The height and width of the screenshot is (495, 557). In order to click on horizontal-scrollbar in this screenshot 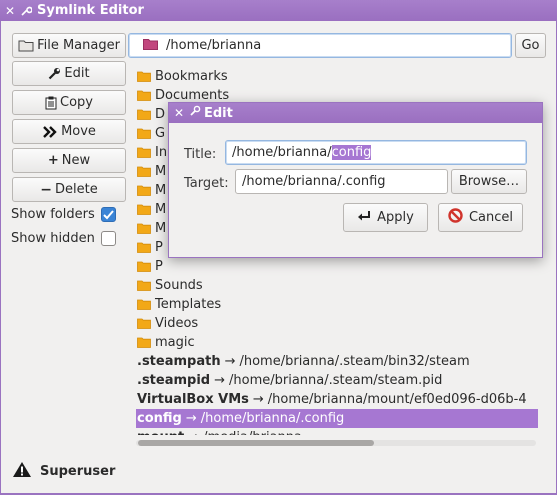, I will do `click(337, 442)`.